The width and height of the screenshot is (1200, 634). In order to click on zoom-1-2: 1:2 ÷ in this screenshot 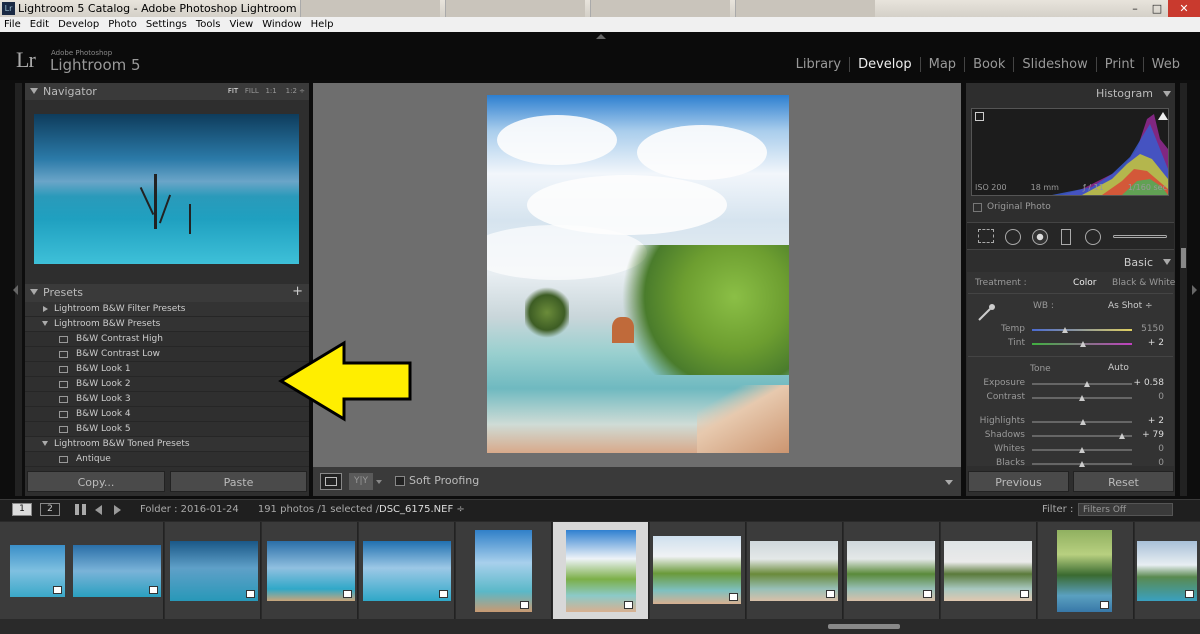, I will do `click(295, 91)`.